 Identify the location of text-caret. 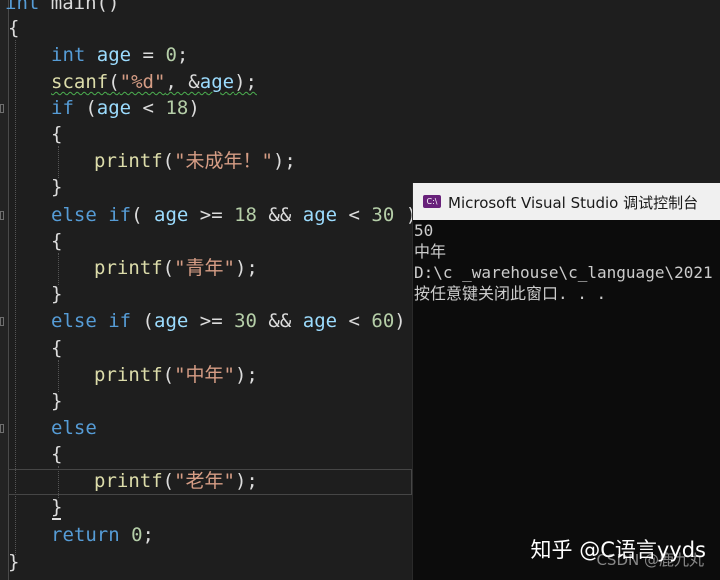
(56, 519).